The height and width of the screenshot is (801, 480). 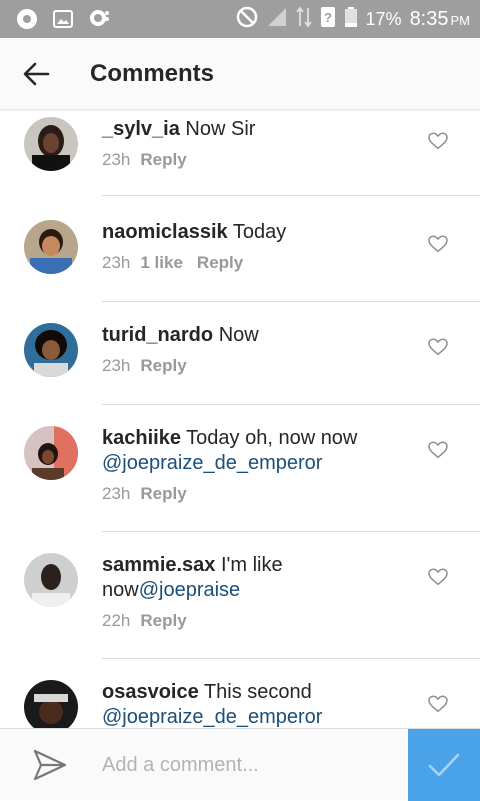 What do you see at coordinates (257, 143) in the screenshot?
I see `comment-content: _sylv_ia Now Sir 23h Reply` at bounding box center [257, 143].